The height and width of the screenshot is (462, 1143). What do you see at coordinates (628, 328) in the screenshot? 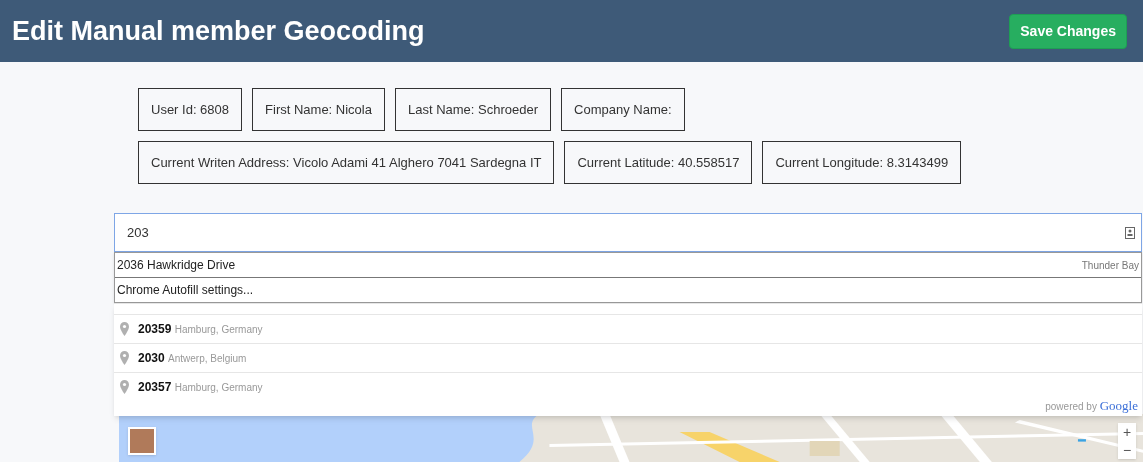
I see `place-suggestion: 20359 Hamburg, Germany` at bounding box center [628, 328].